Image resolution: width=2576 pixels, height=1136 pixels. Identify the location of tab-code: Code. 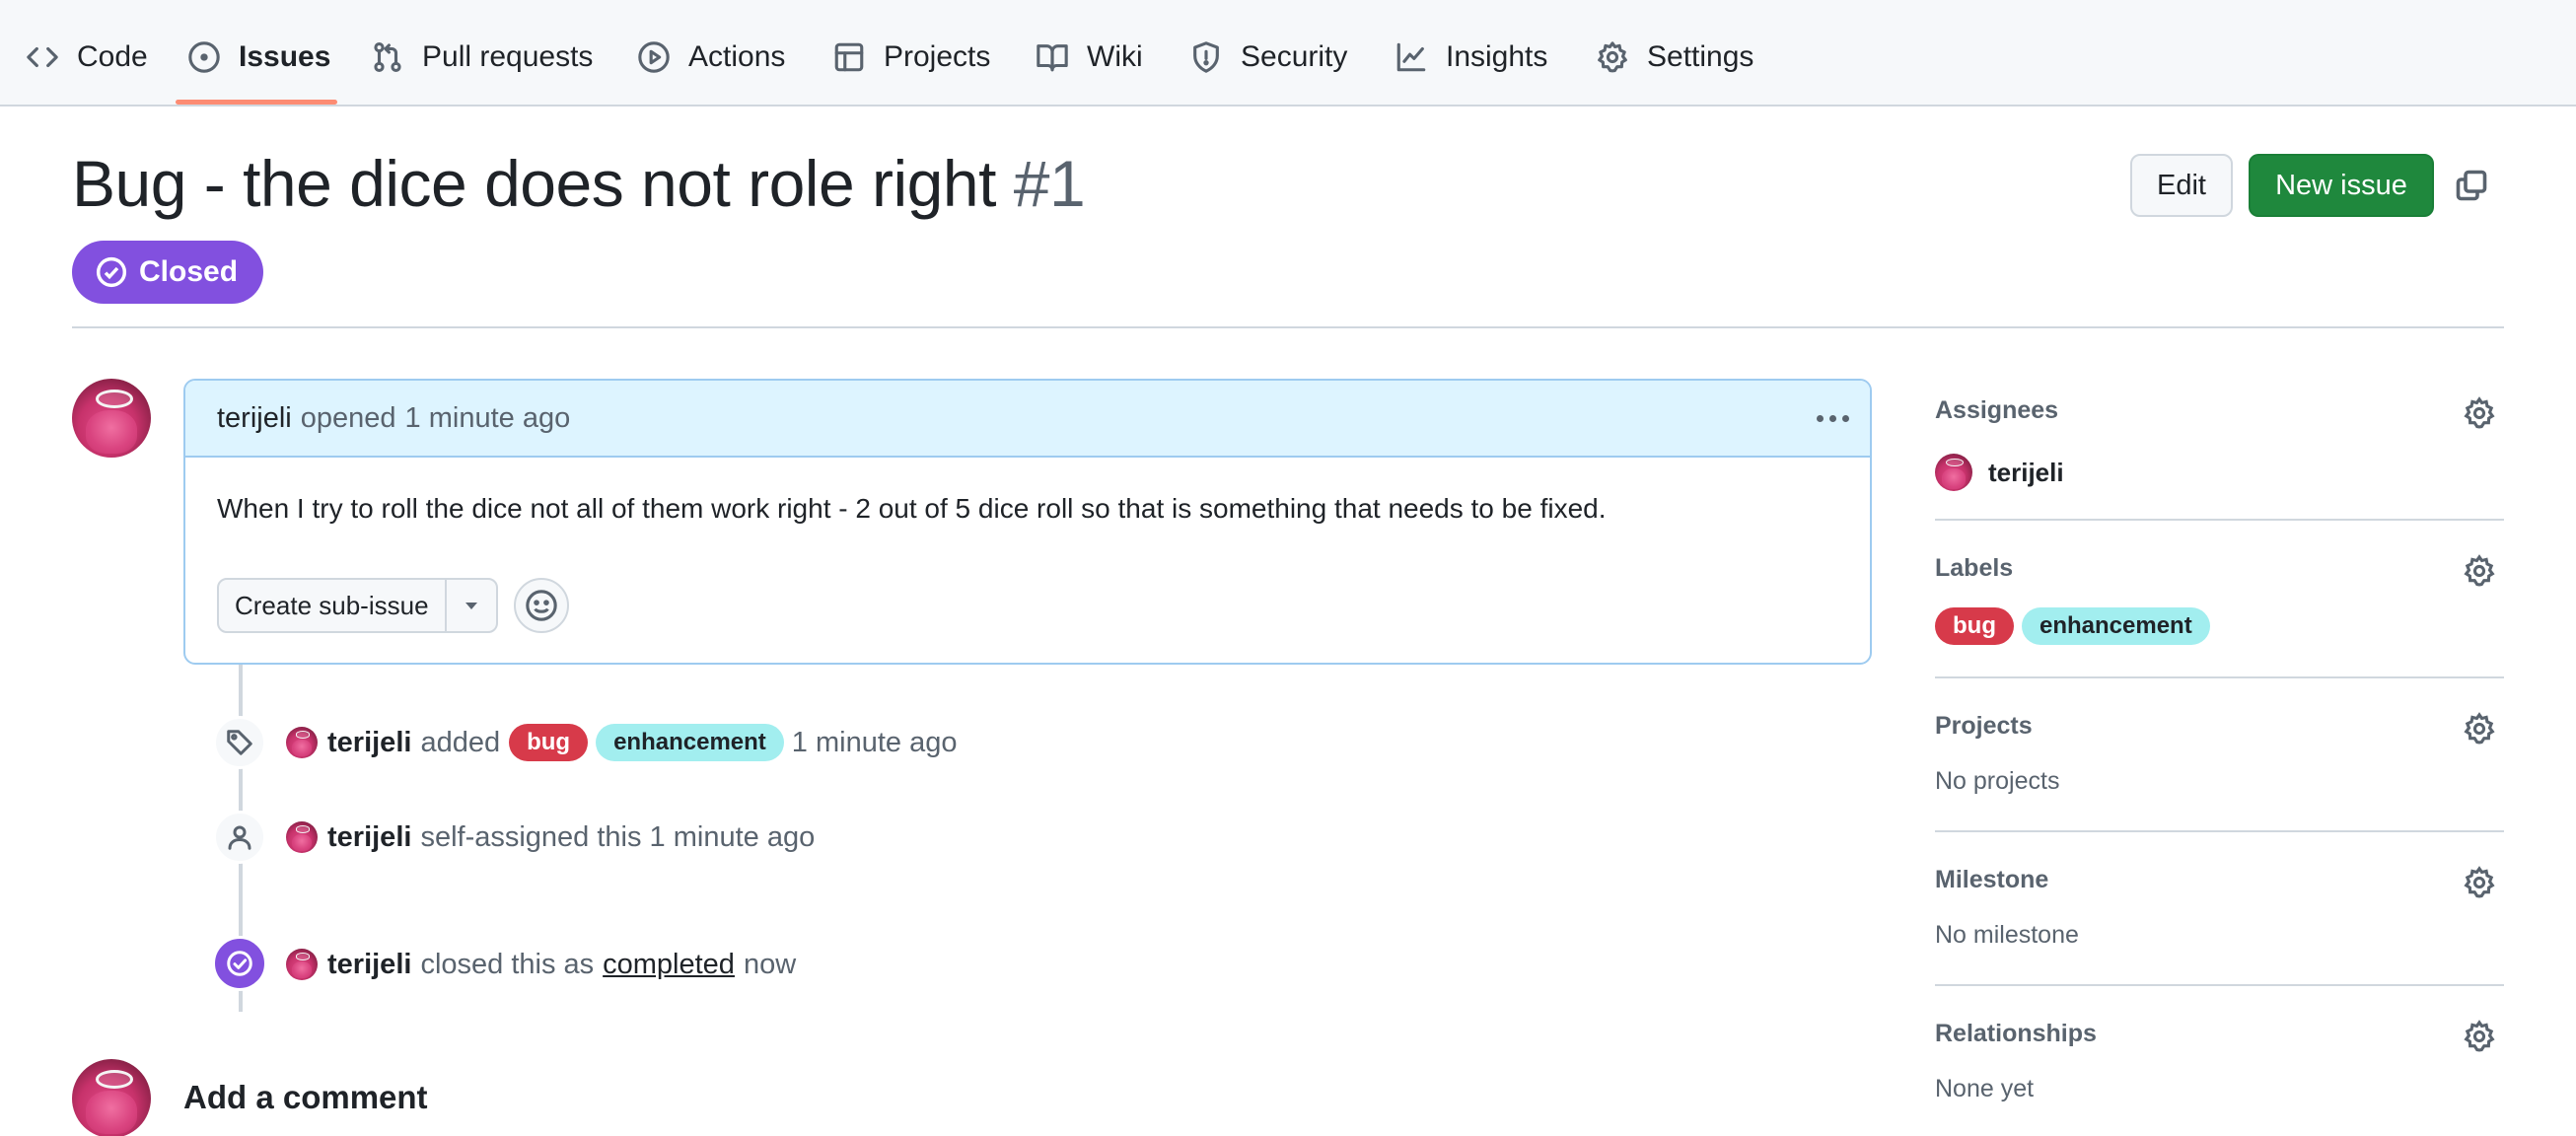
(87, 57).